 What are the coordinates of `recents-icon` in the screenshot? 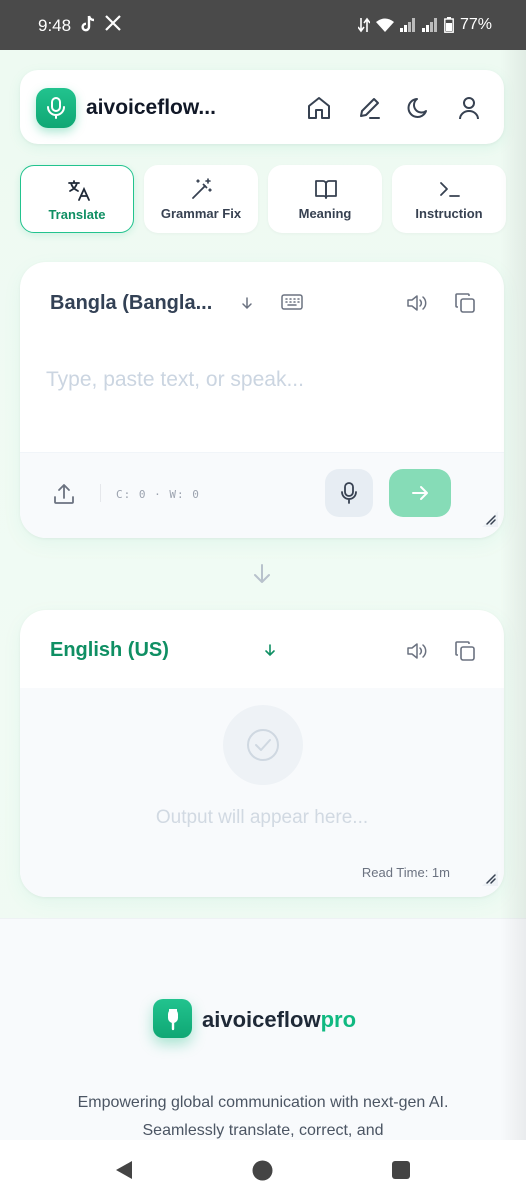 It's located at (401, 1172).